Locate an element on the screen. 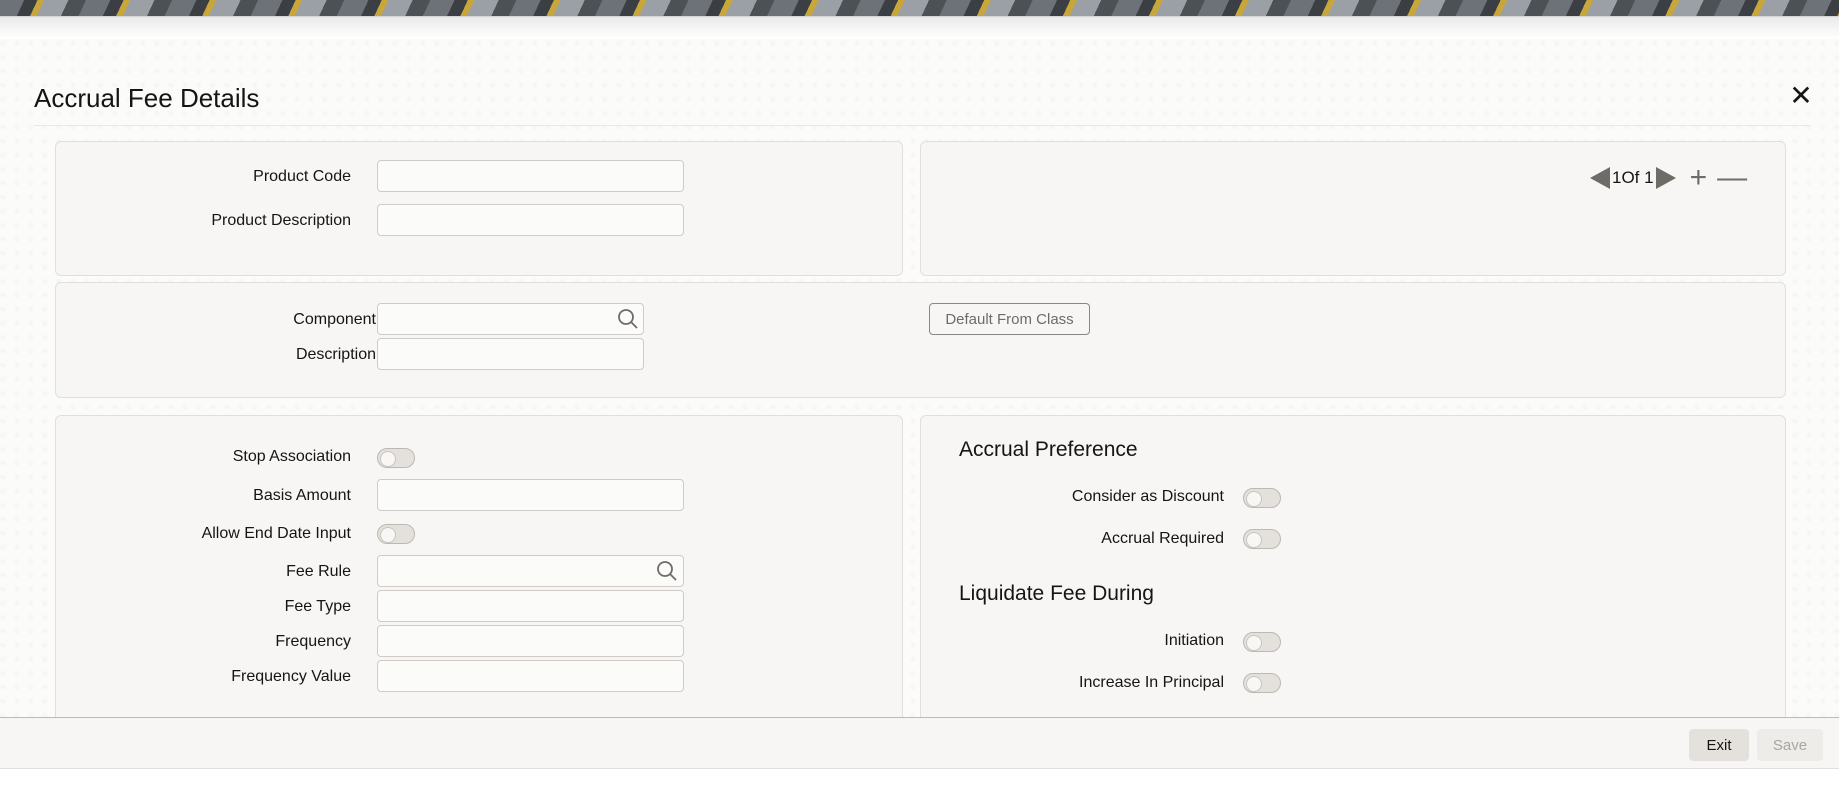 The image size is (1839, 804). record-counter: 1Of 1 is located at coordinates (1633, 177).